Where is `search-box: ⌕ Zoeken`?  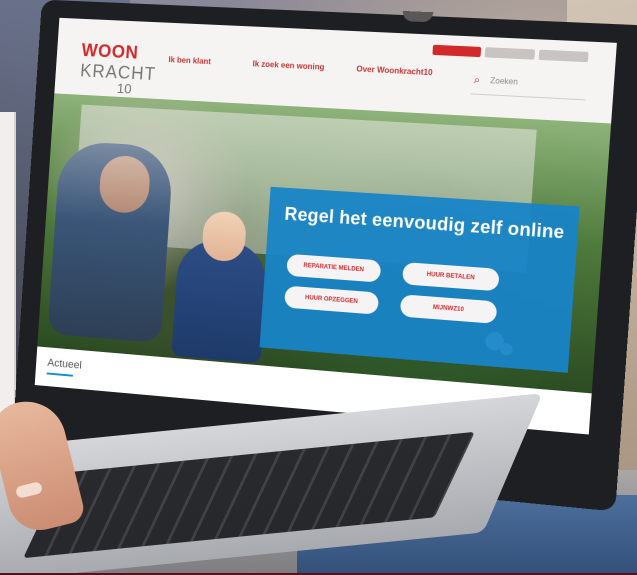
search-box: ⌕ Zoeken is located at coordinates (529, 85).